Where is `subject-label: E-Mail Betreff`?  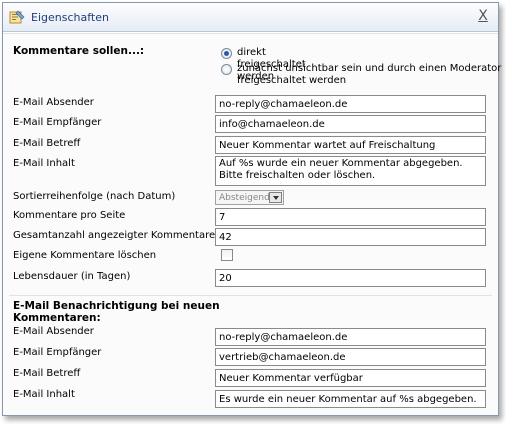
subject-label: E-Mail Betreff is located at coordinates (47, 143).